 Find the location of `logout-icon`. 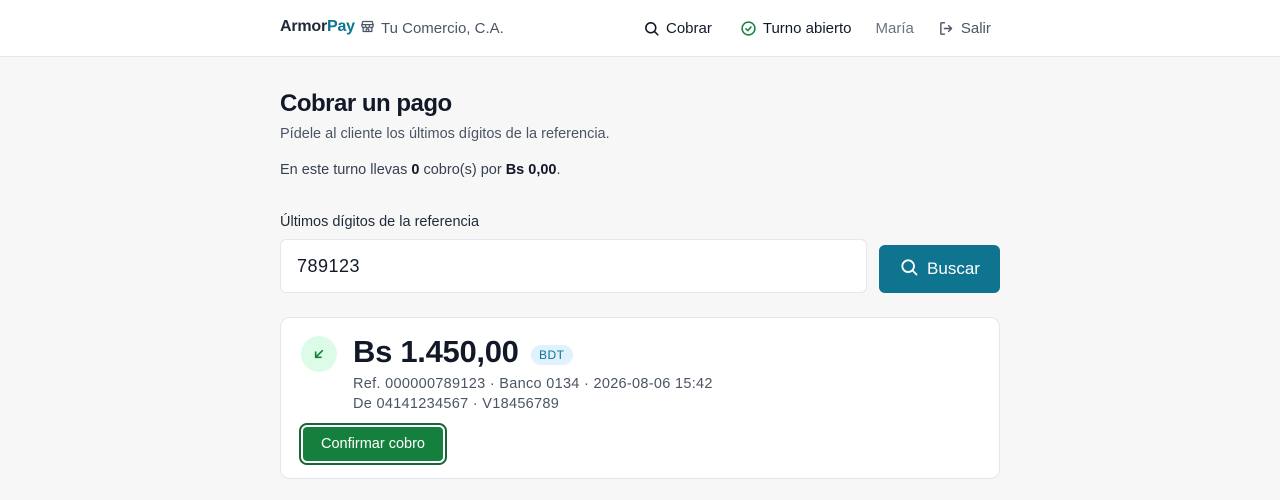

logout-icon is located at coordinates (946, 28).